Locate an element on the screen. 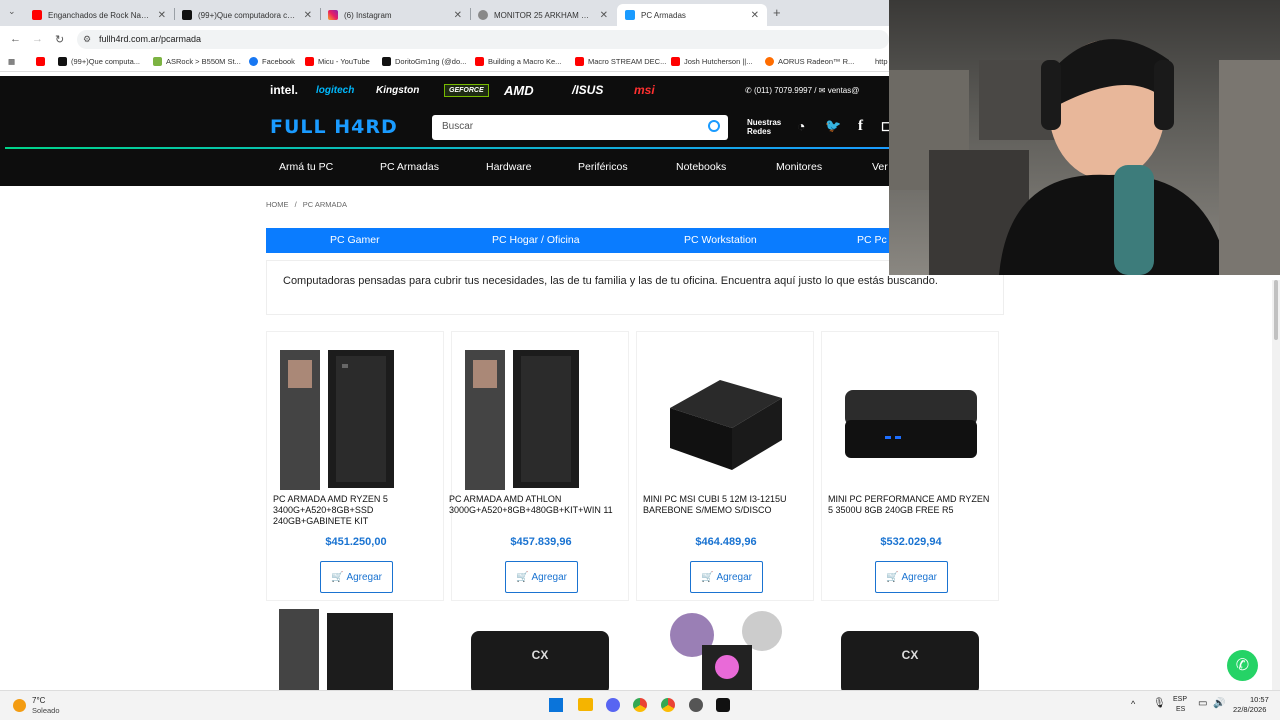 Image resolution: width=1280 pixels, height=720 pixels. menu-pc-armadas: PC Armadas is located at coordinates (409, 167).